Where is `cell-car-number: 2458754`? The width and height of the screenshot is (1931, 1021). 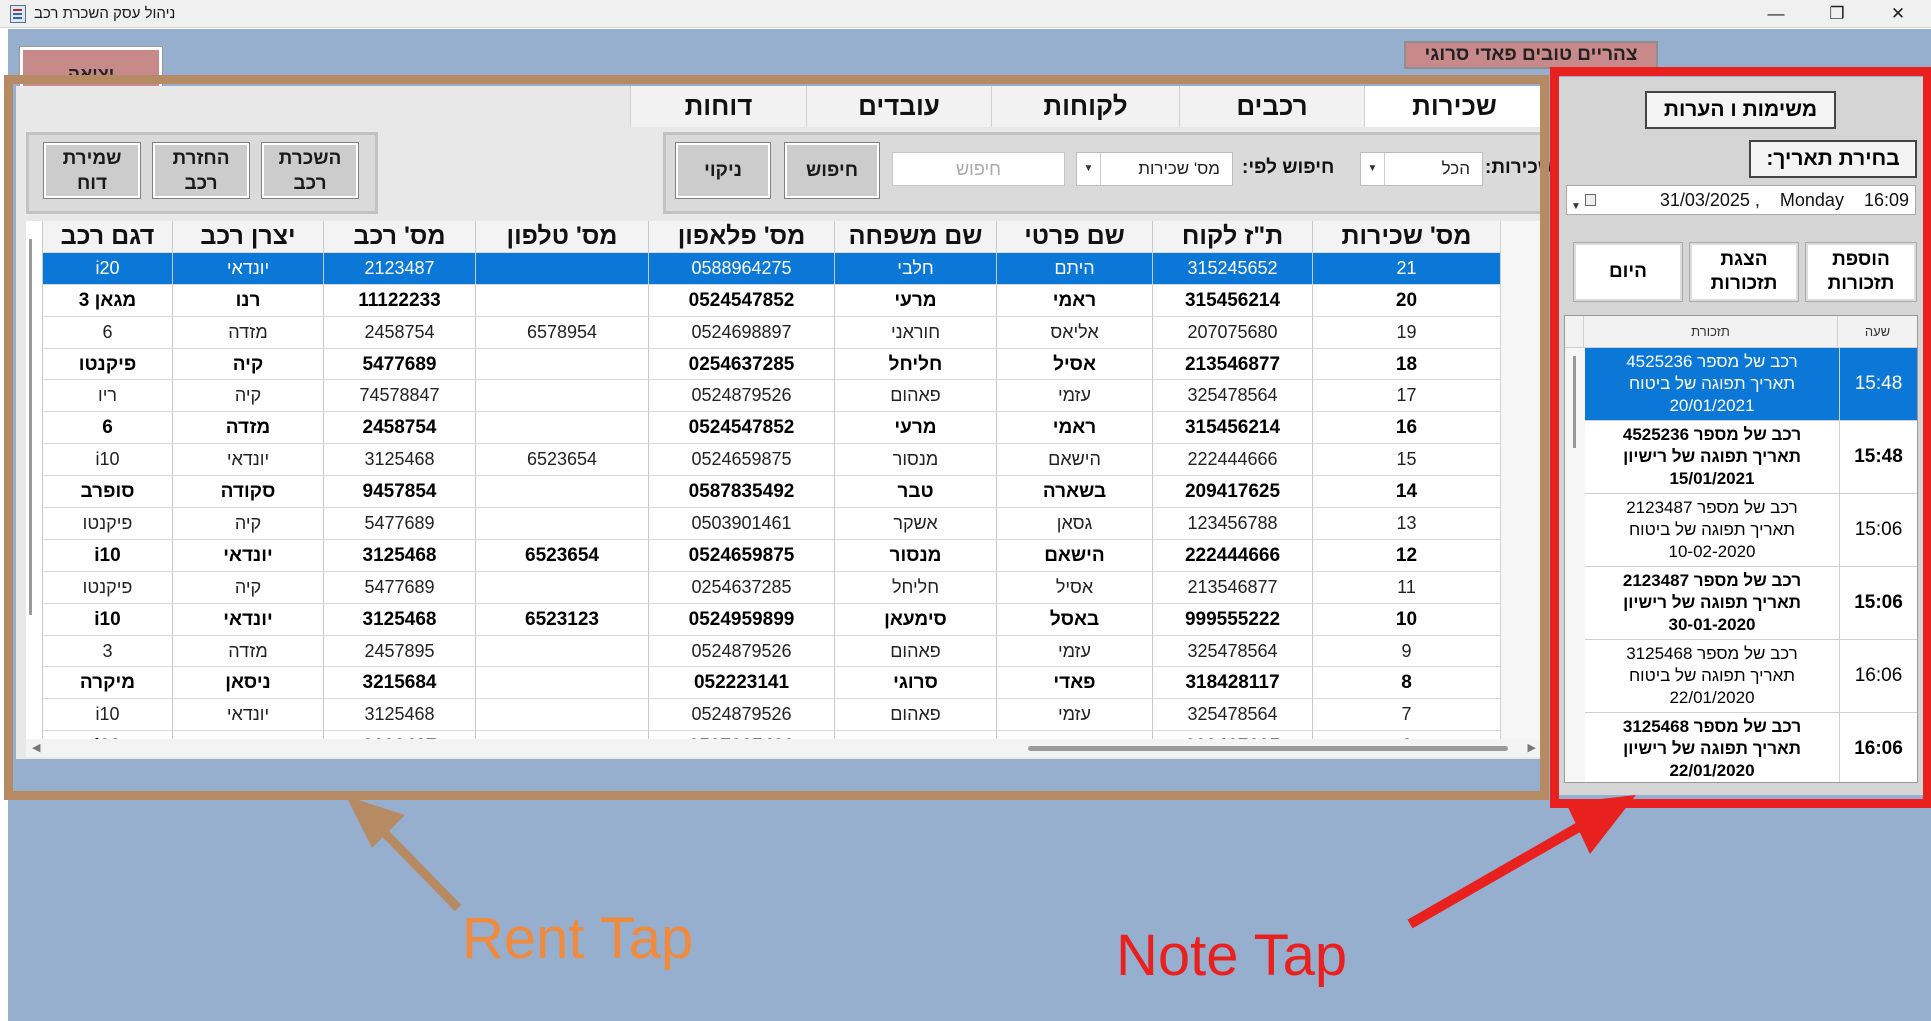
cell-car-number: 2458754 is located at coordinates (399, 428).